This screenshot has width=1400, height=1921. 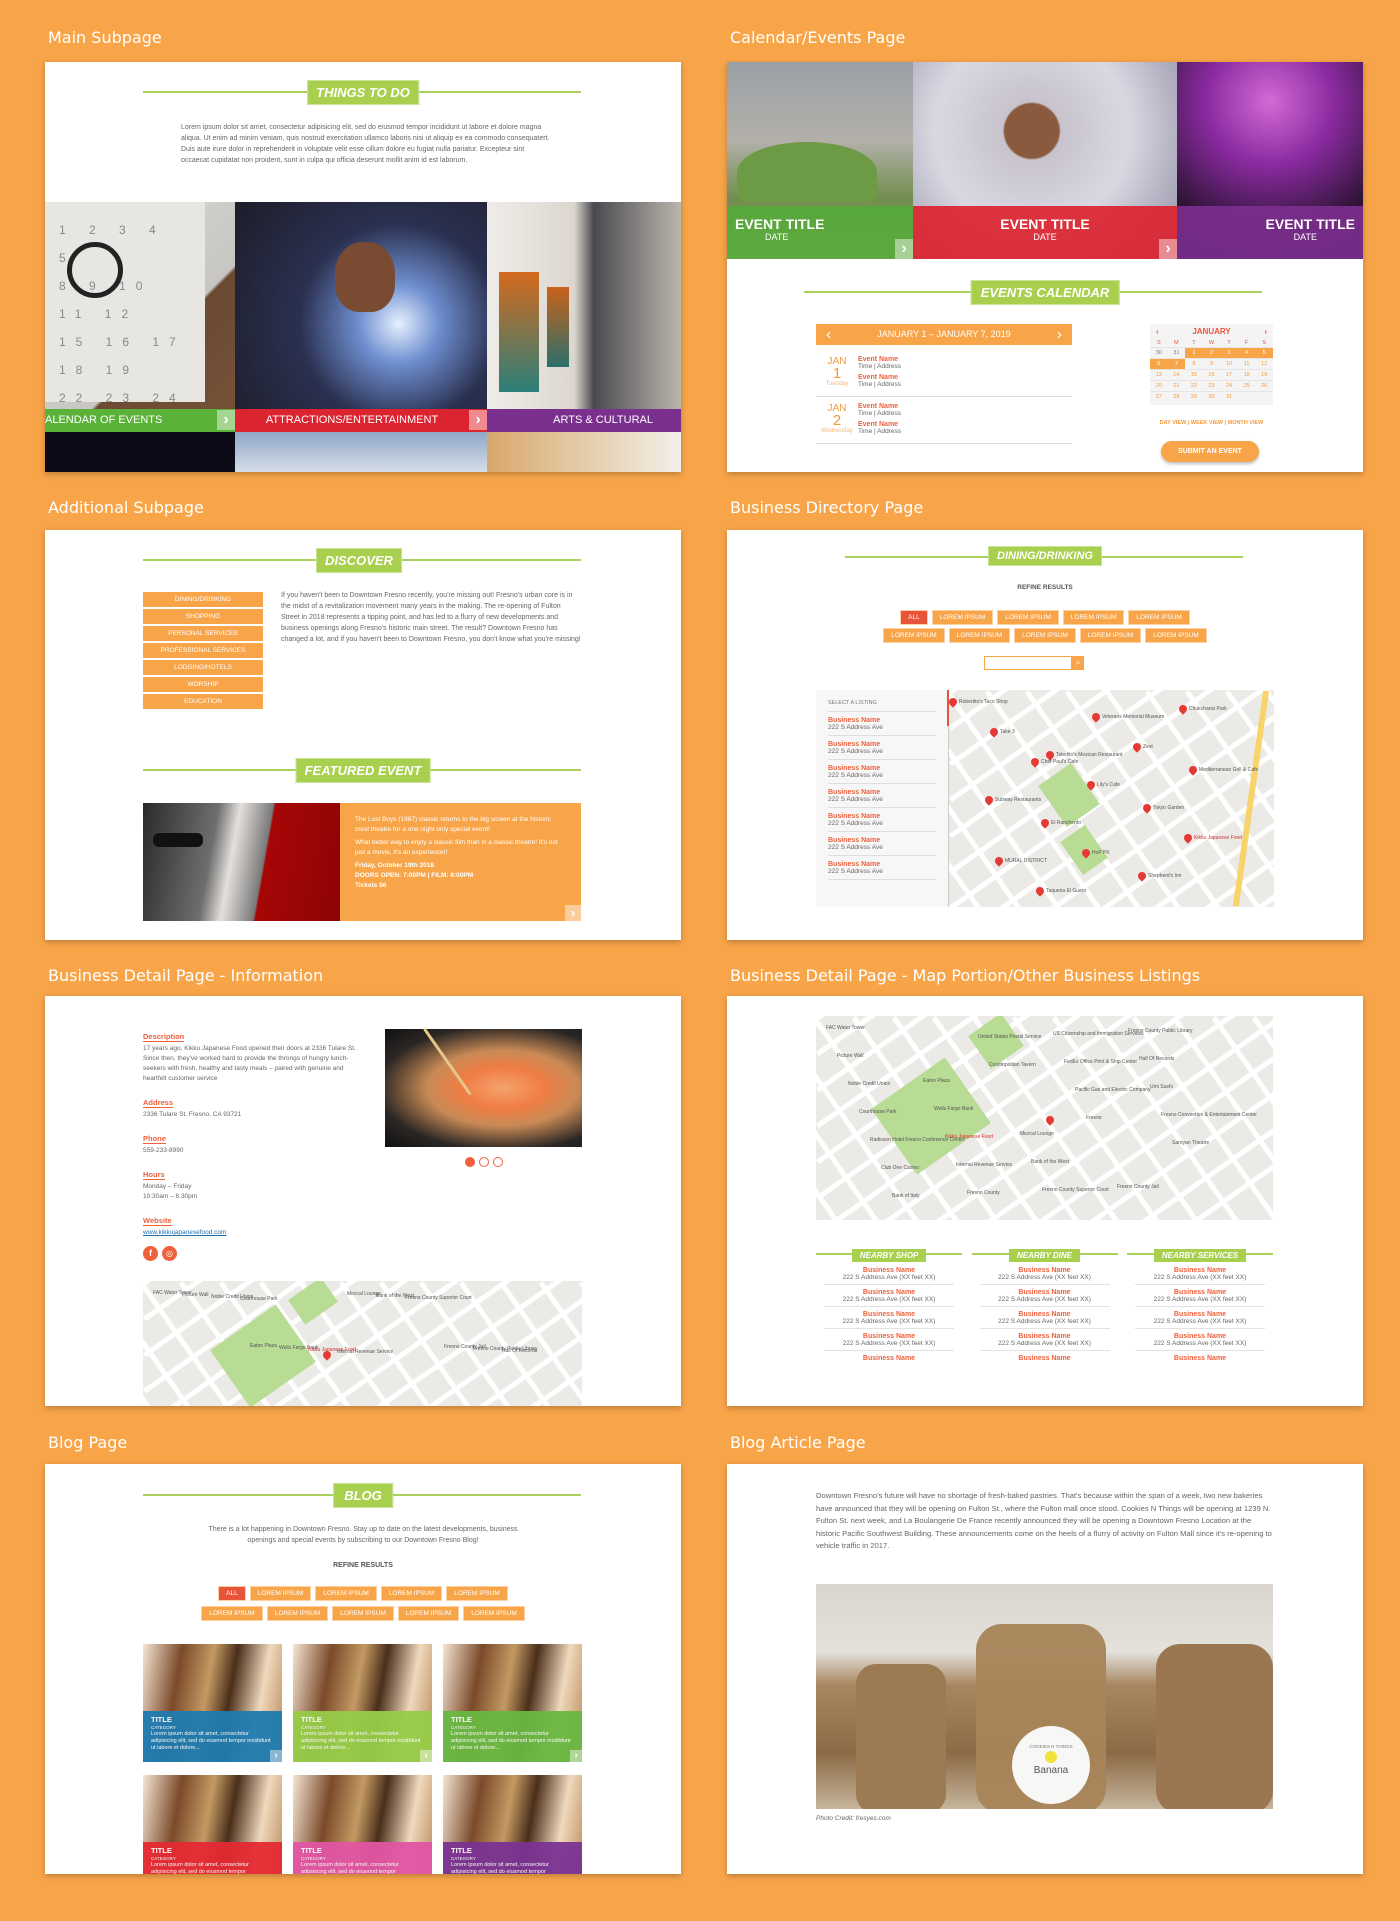 I want to click on calendar-day: 18, so click(x=1247, y=375).